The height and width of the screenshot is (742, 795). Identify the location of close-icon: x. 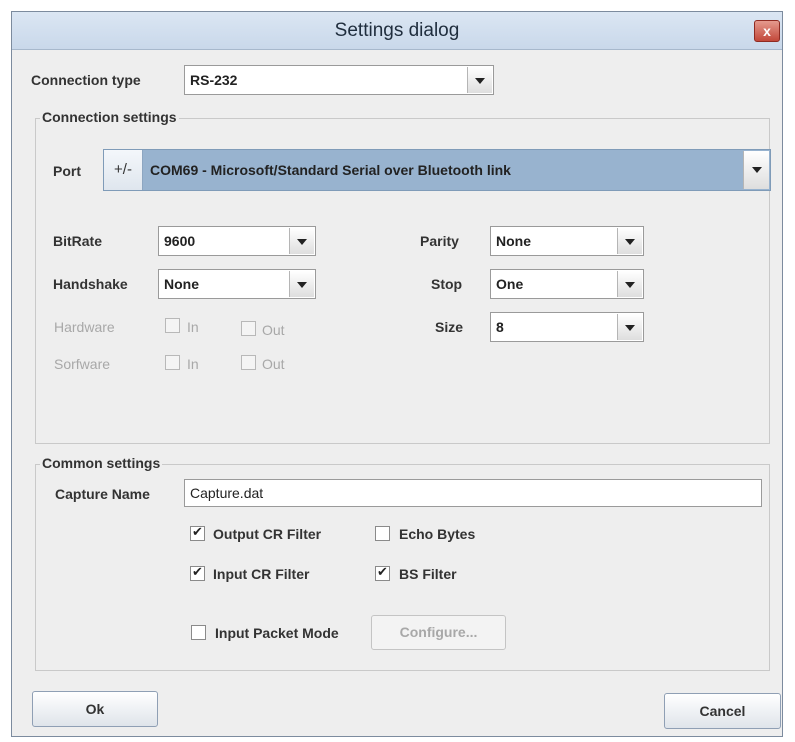
(767, 31).